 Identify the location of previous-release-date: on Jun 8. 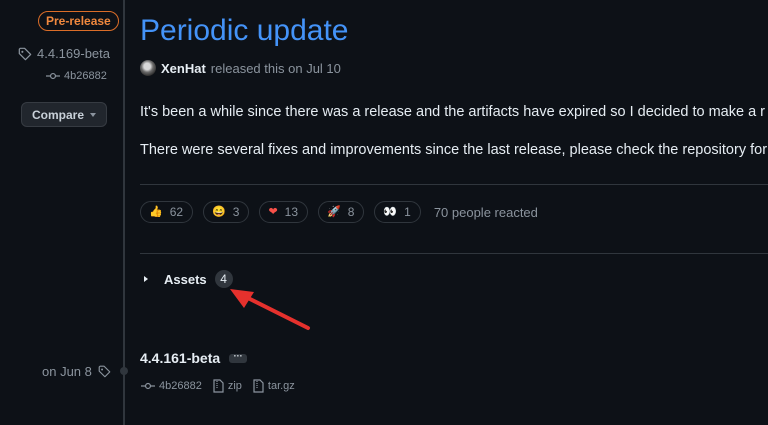
(76, 371).